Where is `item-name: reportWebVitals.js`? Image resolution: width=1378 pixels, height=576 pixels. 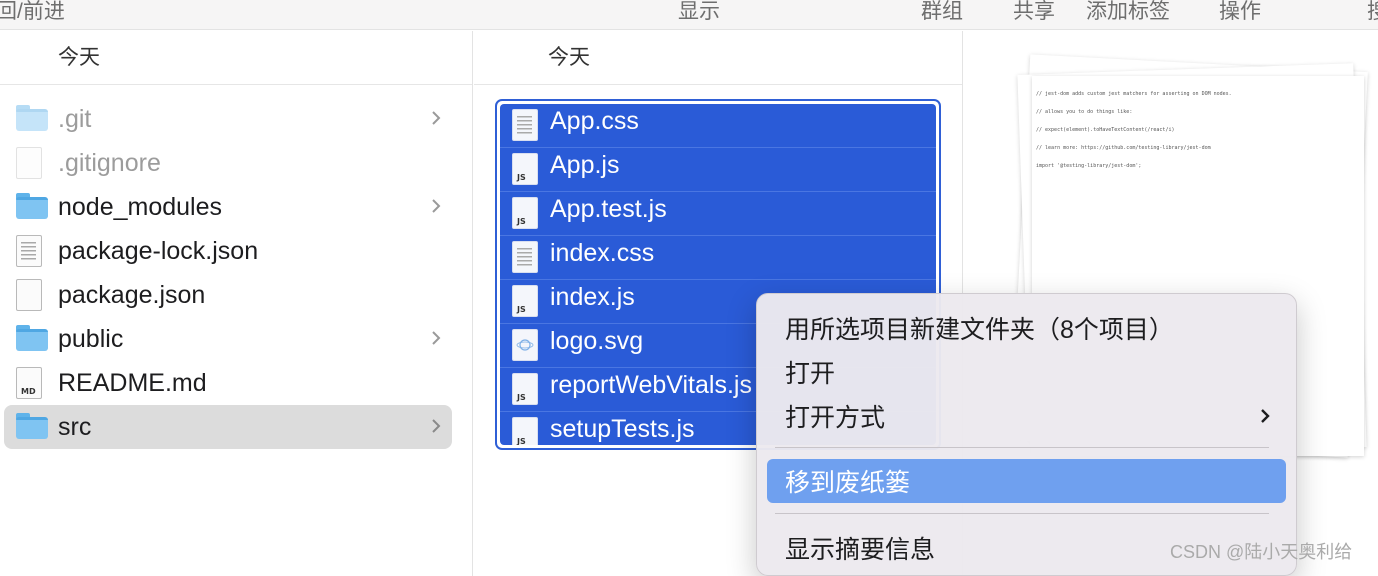 item-name: reportWebVitals.js is located at coordinates (651, 385).